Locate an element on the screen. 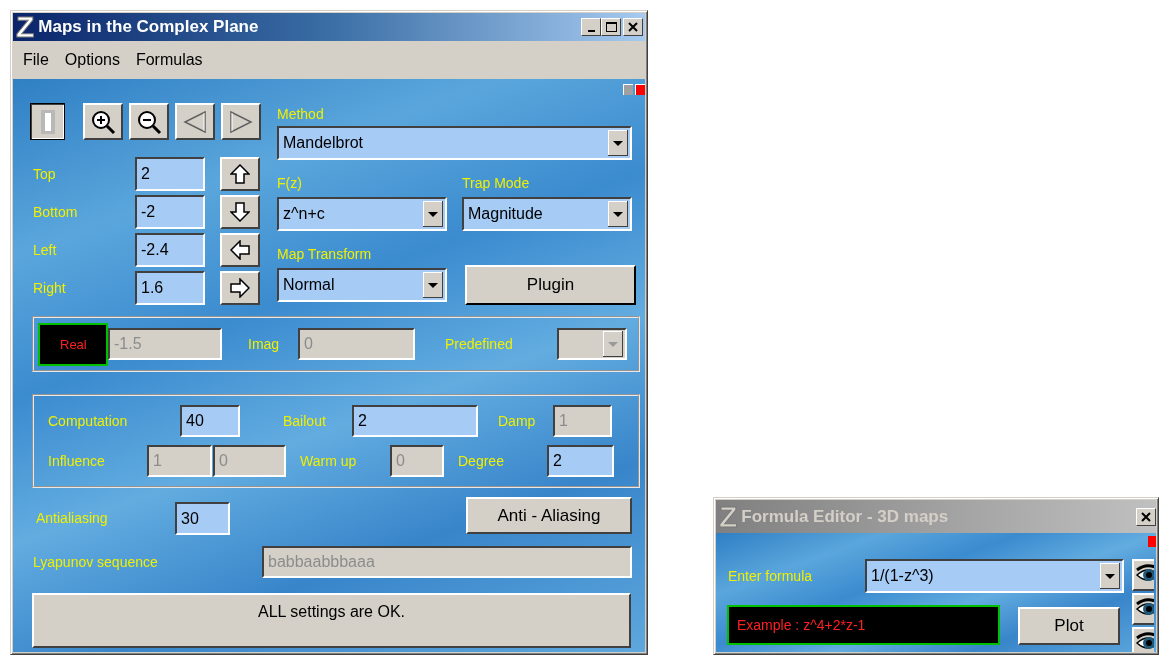  field-label: F(z) is located at coordinates (289, 183).